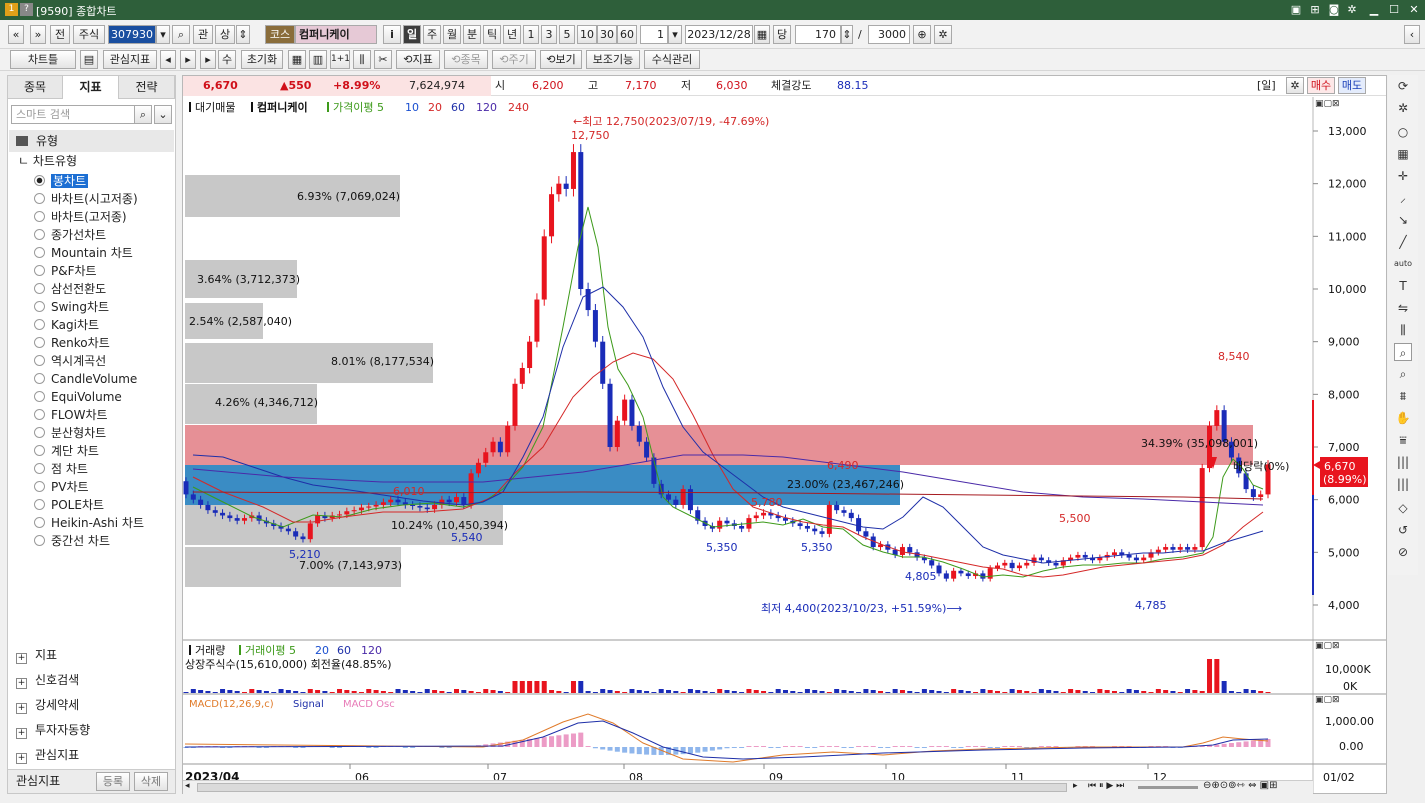  Describe the element at coordinates (35, 87) in the screenshot. I see `tab-stock: 종목` at that location.